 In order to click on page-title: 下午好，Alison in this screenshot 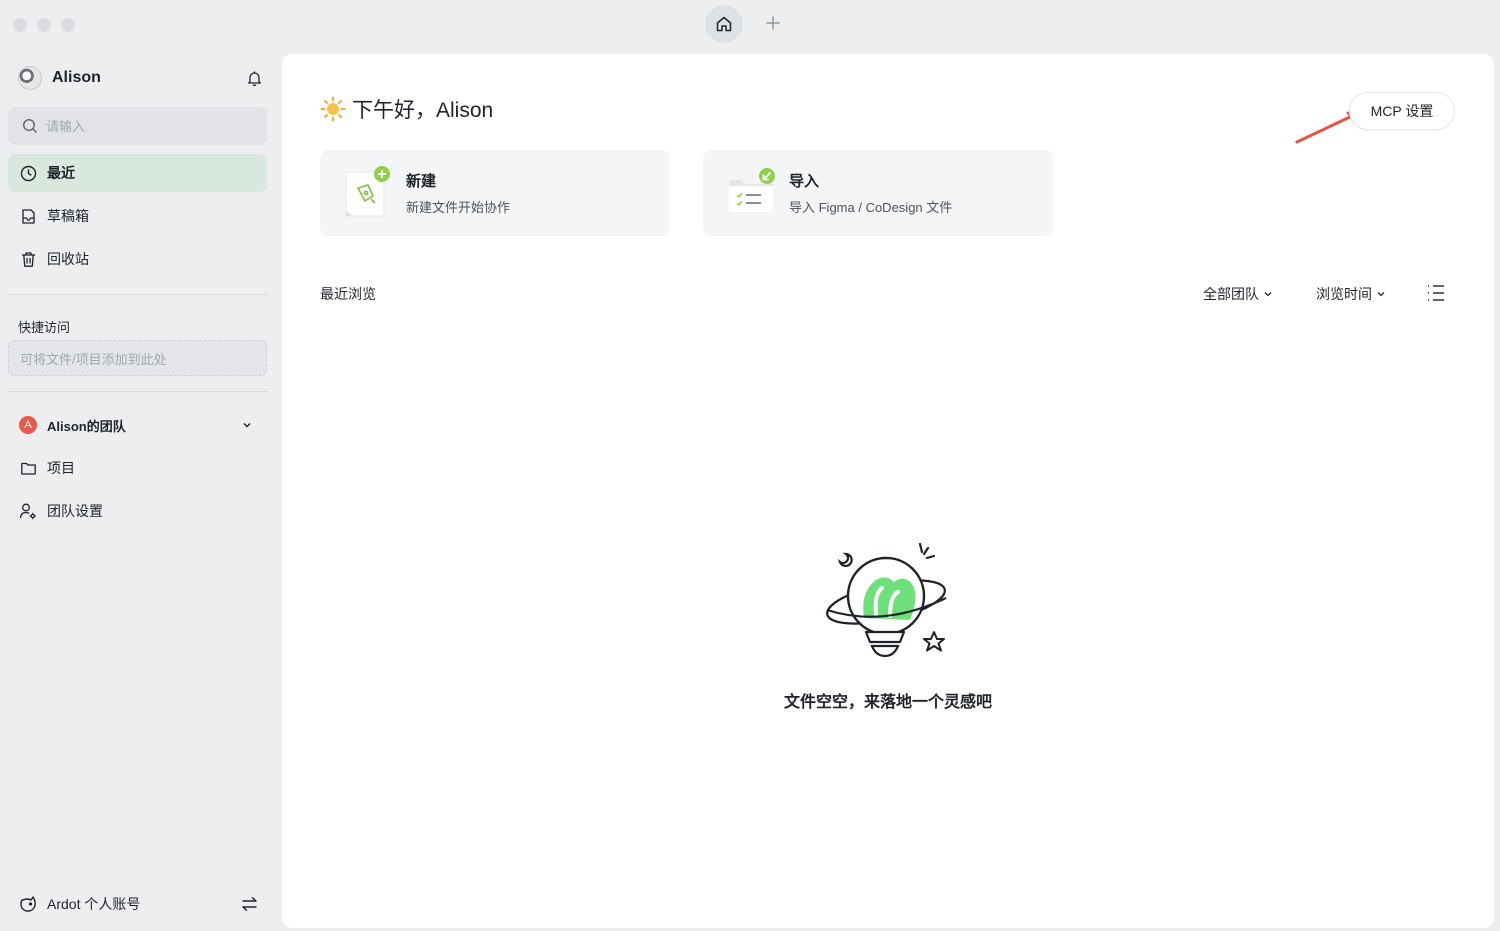, I will do `click(423, 110)`.